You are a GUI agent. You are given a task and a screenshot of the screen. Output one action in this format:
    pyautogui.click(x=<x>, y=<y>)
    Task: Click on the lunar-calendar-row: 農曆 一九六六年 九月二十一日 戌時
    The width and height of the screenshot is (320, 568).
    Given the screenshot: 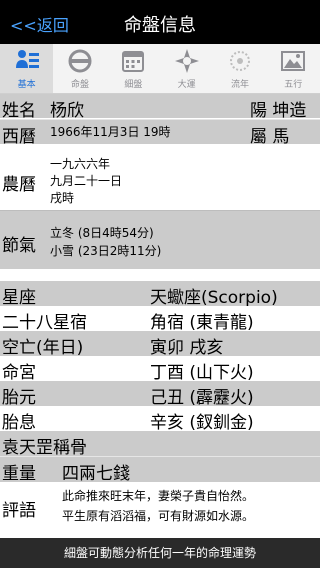 What is the action you would take?
    pyautogui.click(x=160, y=177)
    